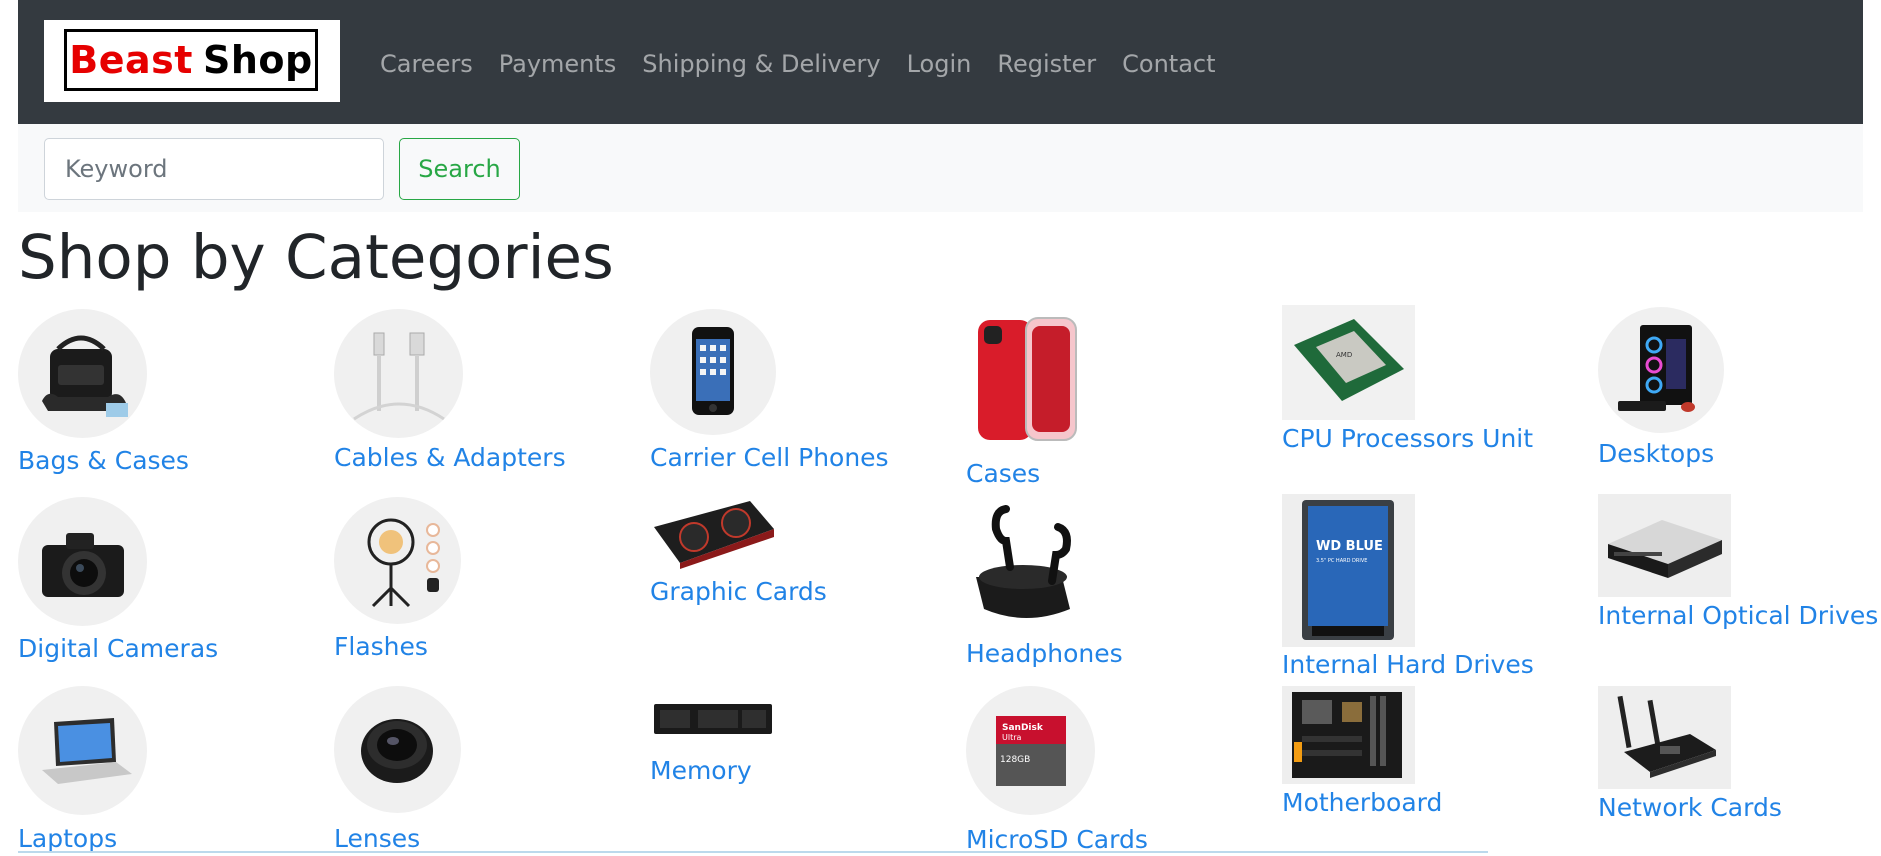  Describe the element at coordinates (940, 168) in the screenshot. I see `search-bar: Search` at that location.